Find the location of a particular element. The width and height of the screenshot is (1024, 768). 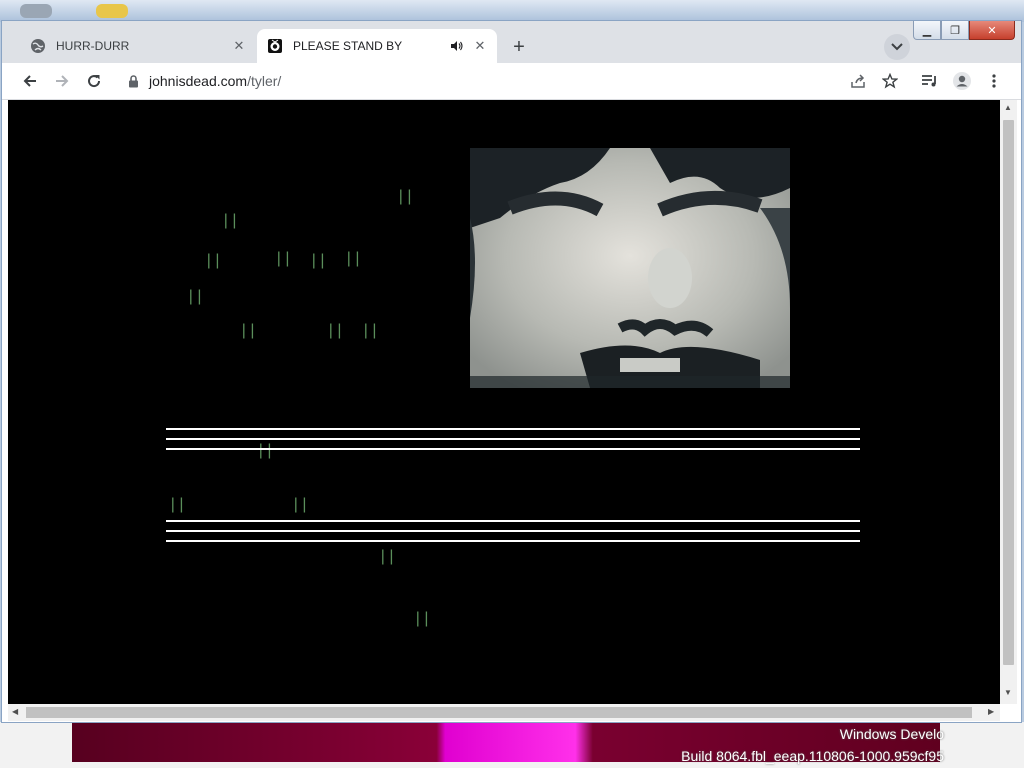

scroll-left-arrow-icon: ◀ is located at coordinates (15, 711).